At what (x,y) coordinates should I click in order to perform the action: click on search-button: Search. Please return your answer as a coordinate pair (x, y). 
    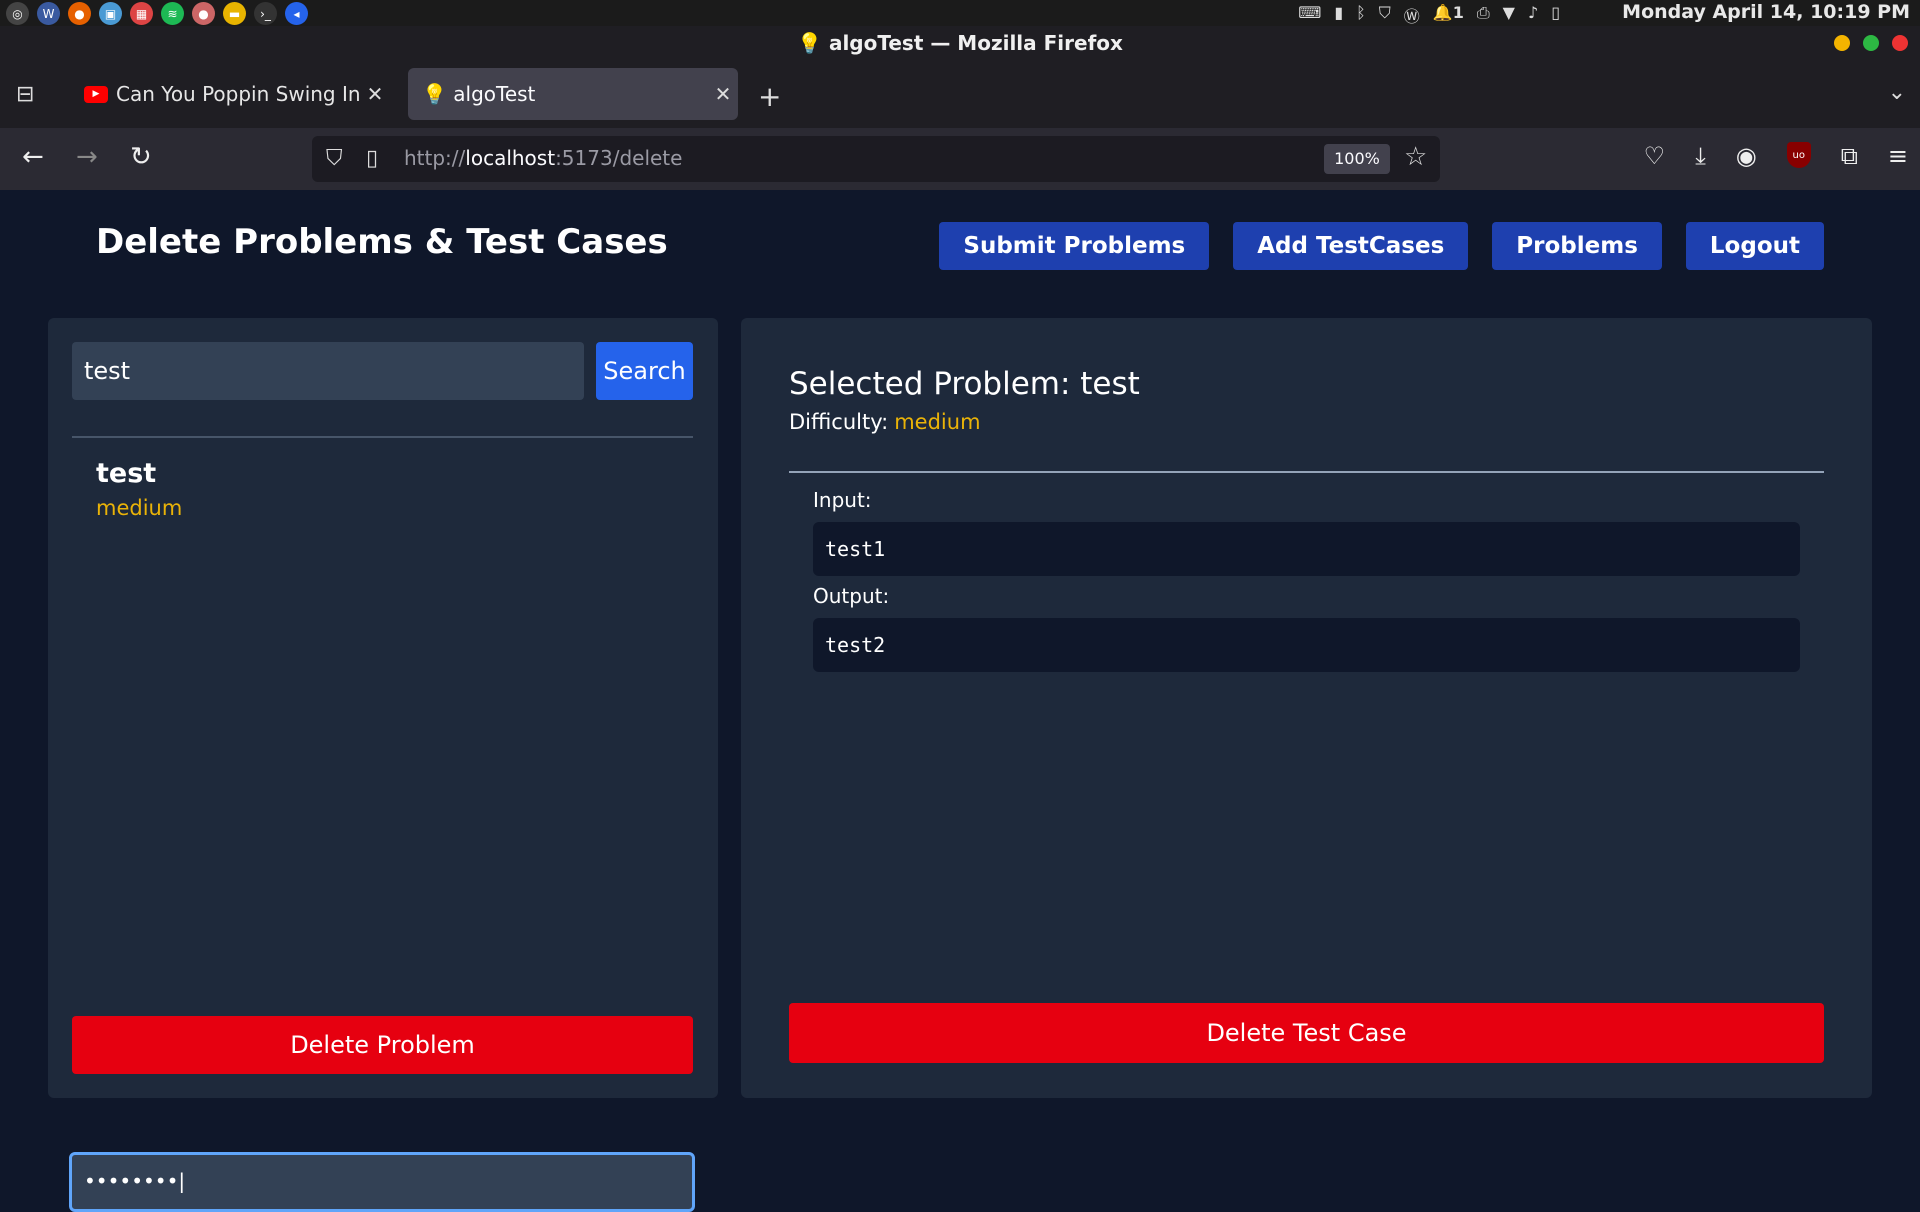
    Looking at the image, I should click on (644, 371).